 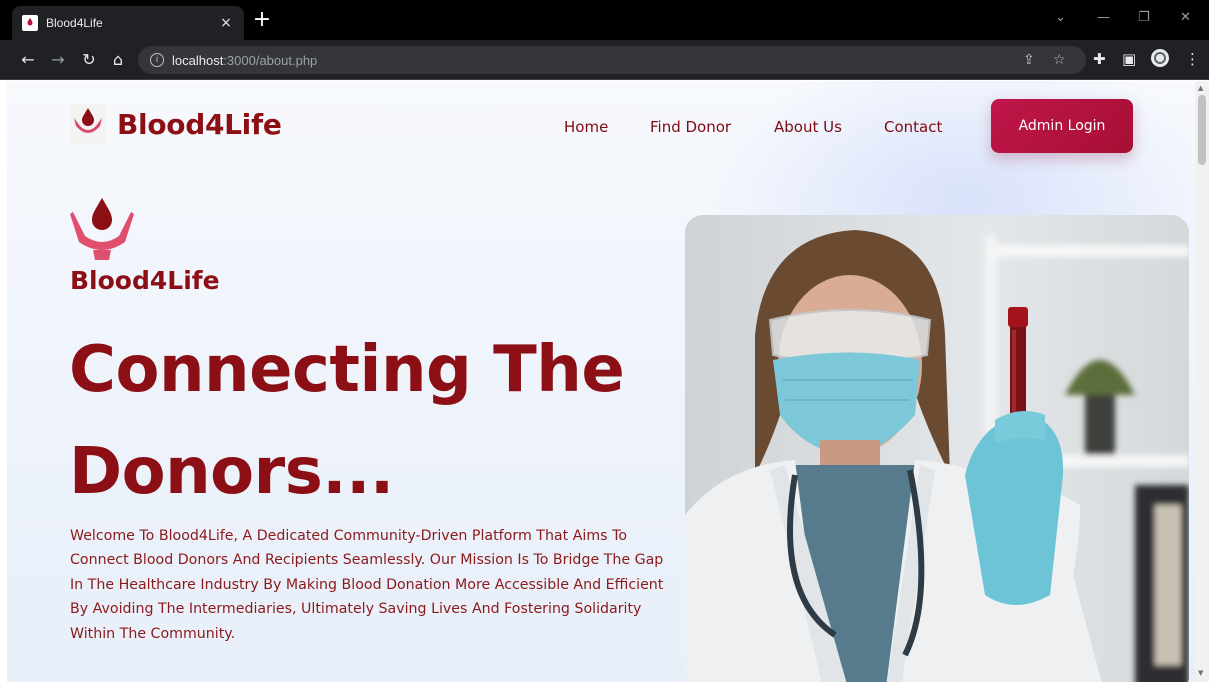 I want to click on browser-tab: Blood4Life ×, so click(x=128, y=23).